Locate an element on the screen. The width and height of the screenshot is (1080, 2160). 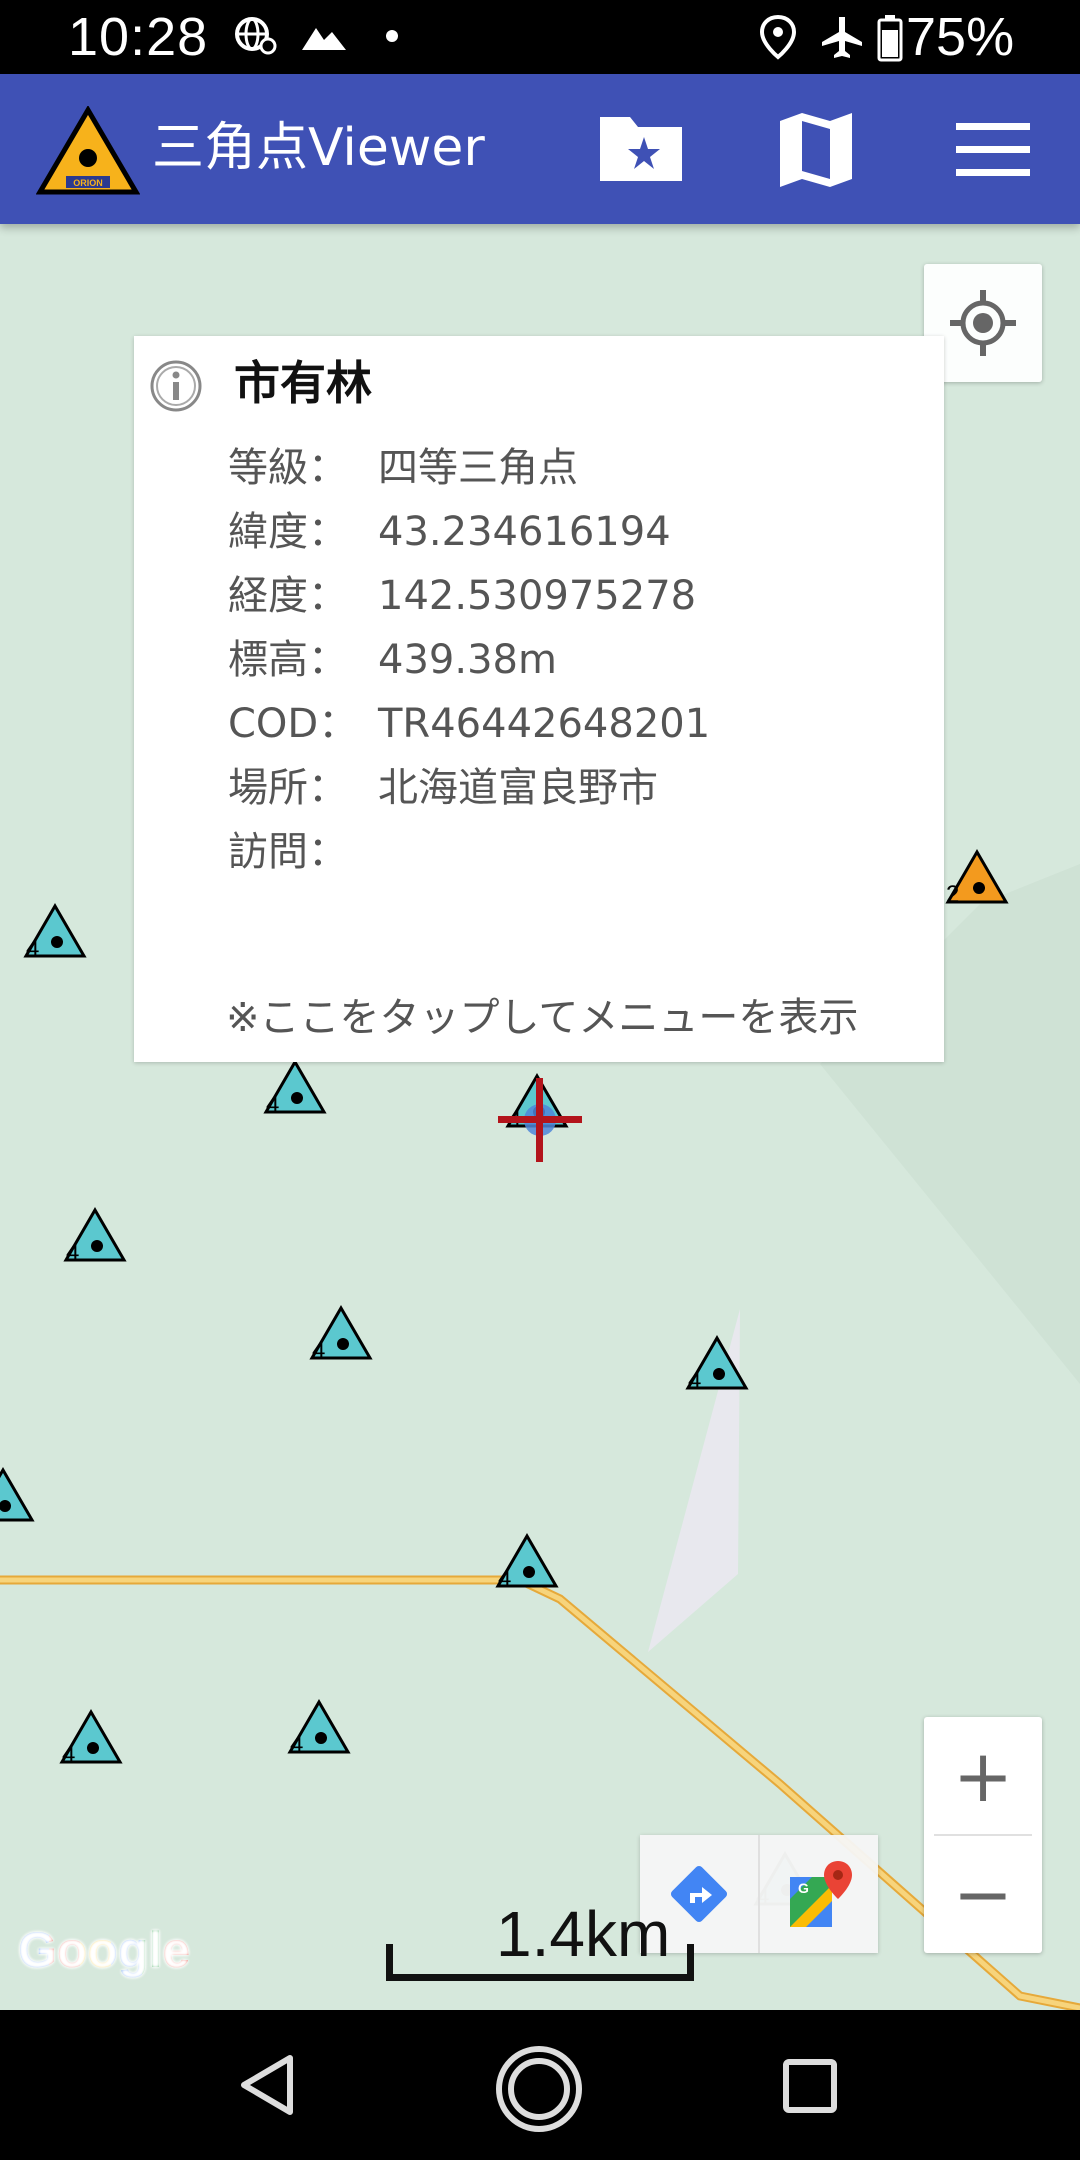
info-value: 142.530975278 is located at coordinates (537, 596).